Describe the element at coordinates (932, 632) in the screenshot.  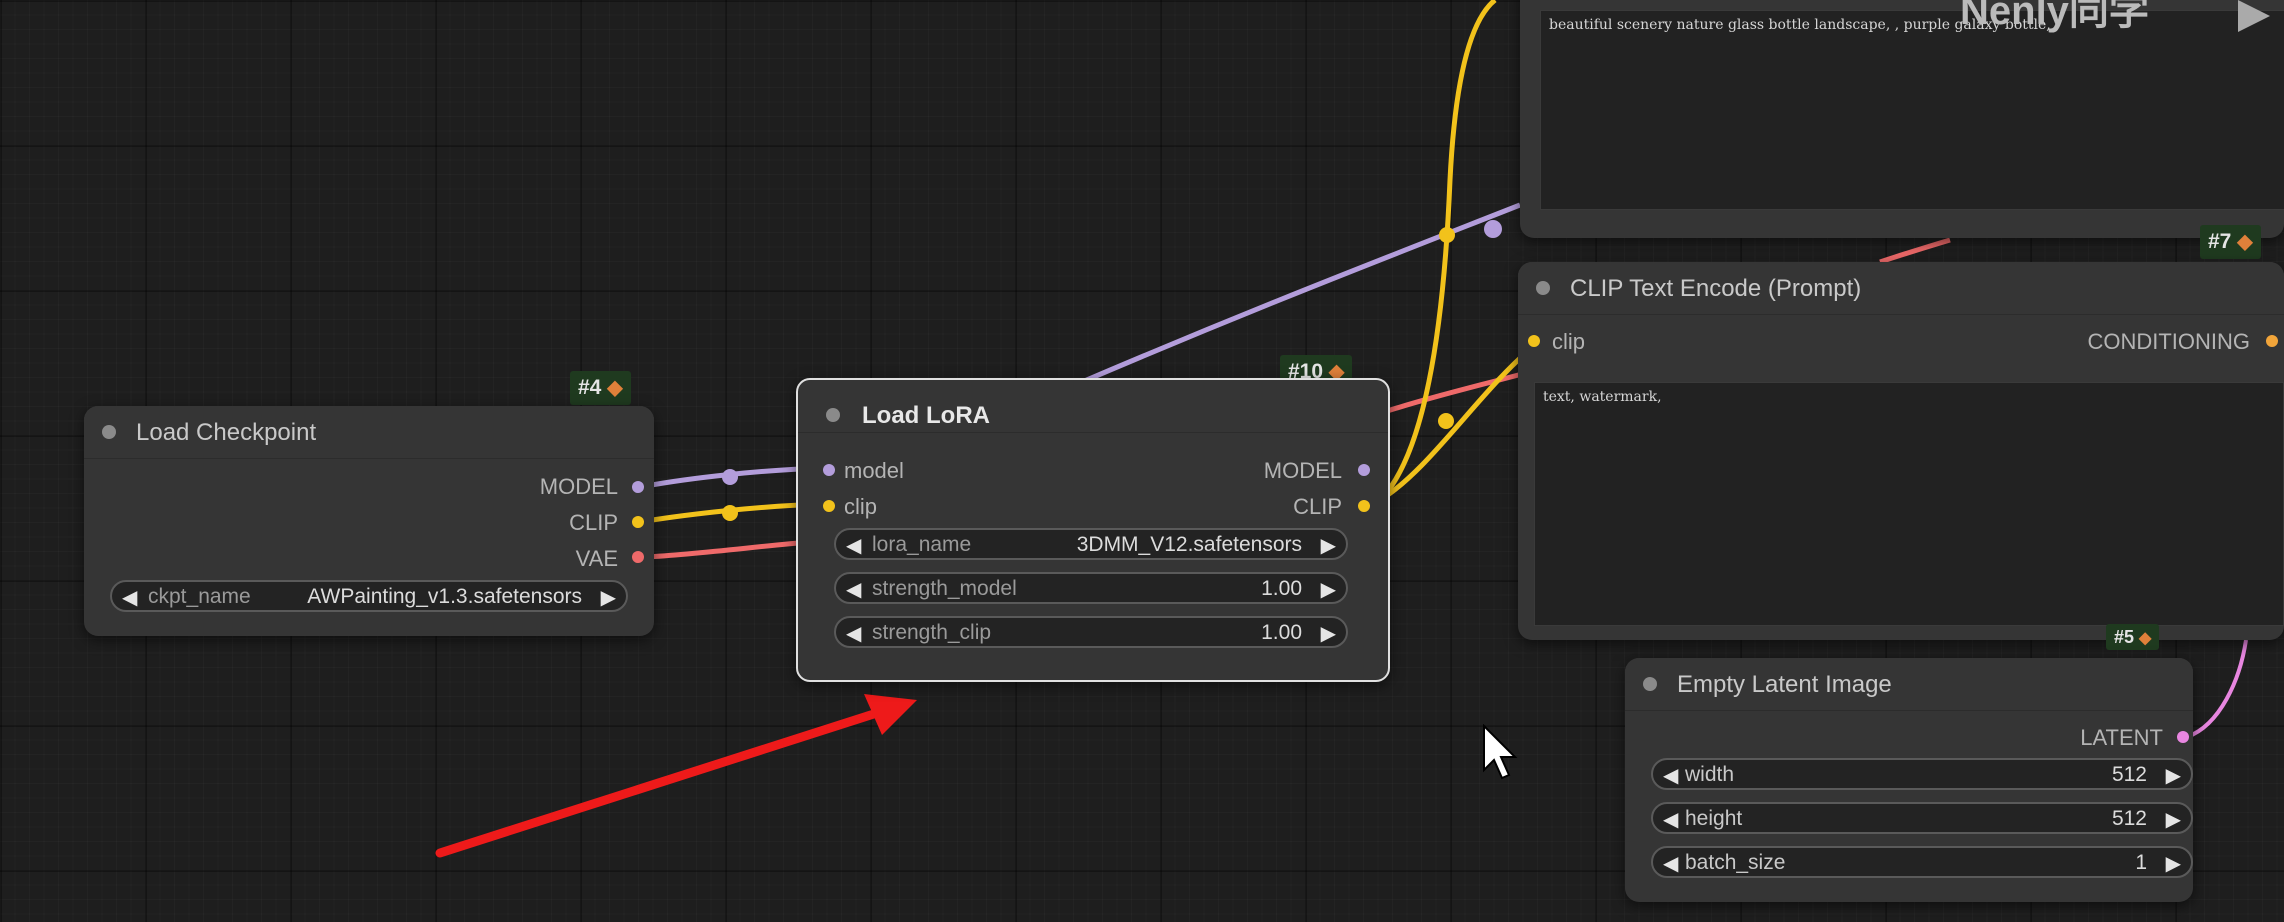
I see `strength-clip-label: strength_clip` at that location.